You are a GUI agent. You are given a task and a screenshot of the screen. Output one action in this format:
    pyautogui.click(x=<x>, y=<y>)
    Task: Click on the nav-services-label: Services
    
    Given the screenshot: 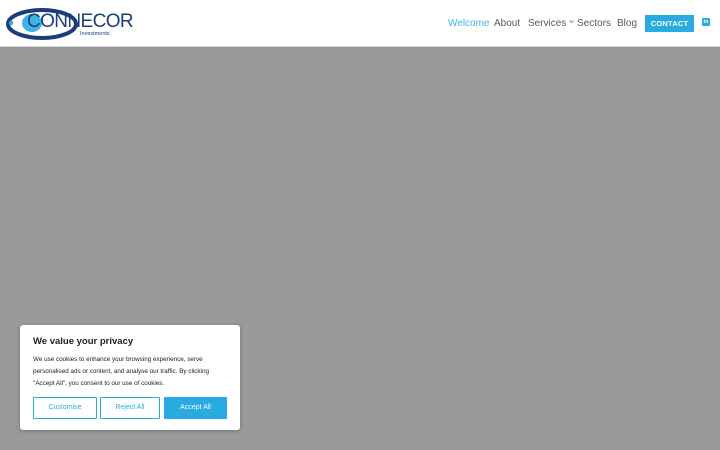 What is the action you would take?
    pyautogui.click(x=547, y=23)
    